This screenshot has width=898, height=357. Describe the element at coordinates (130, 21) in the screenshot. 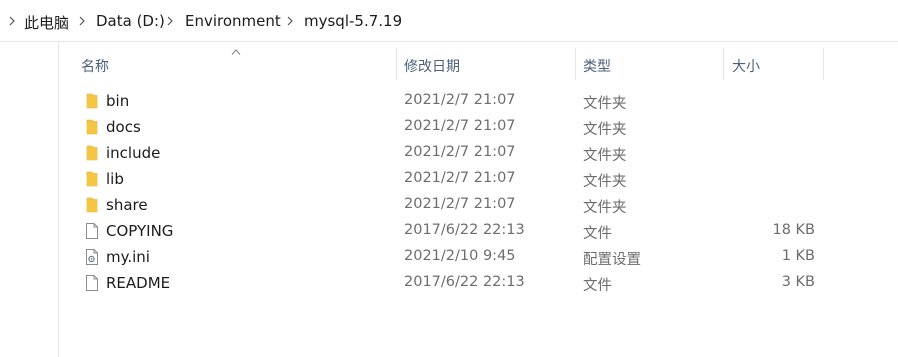

I see `breadcrumb-drive: Data (D:)` at that location.